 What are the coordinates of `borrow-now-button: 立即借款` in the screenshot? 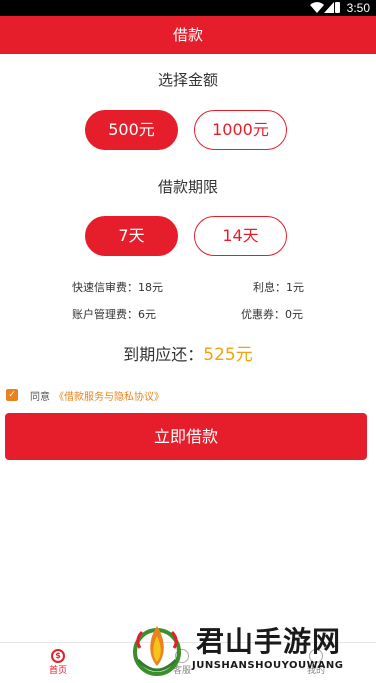 It's located at (186, 436).